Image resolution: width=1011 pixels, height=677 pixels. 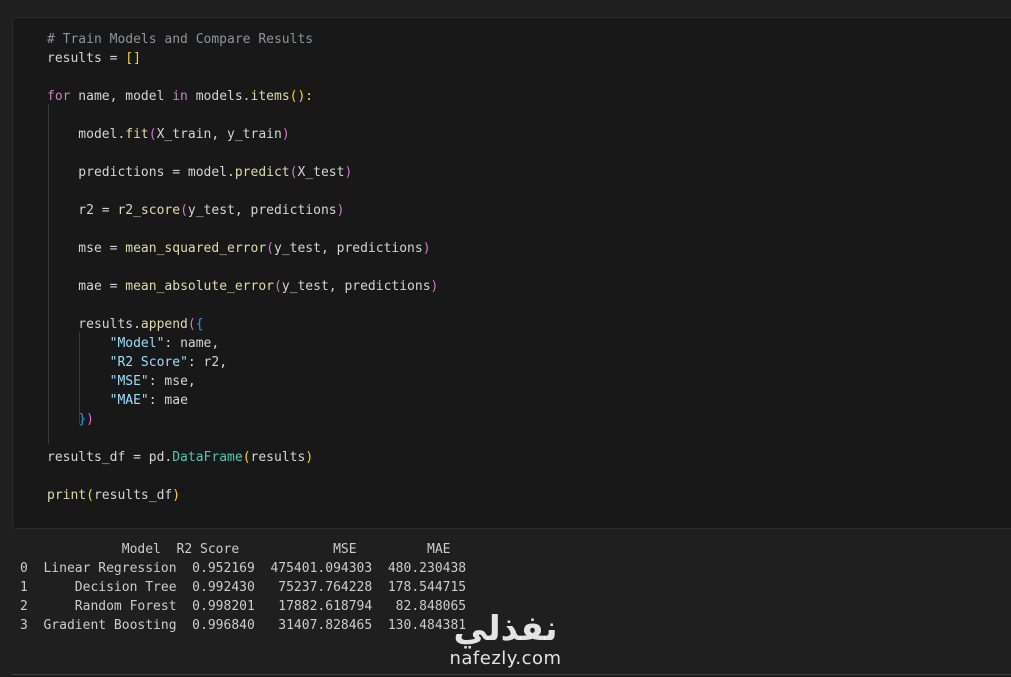 I want to click on code-token: : mae, so click(x=168, y=400).